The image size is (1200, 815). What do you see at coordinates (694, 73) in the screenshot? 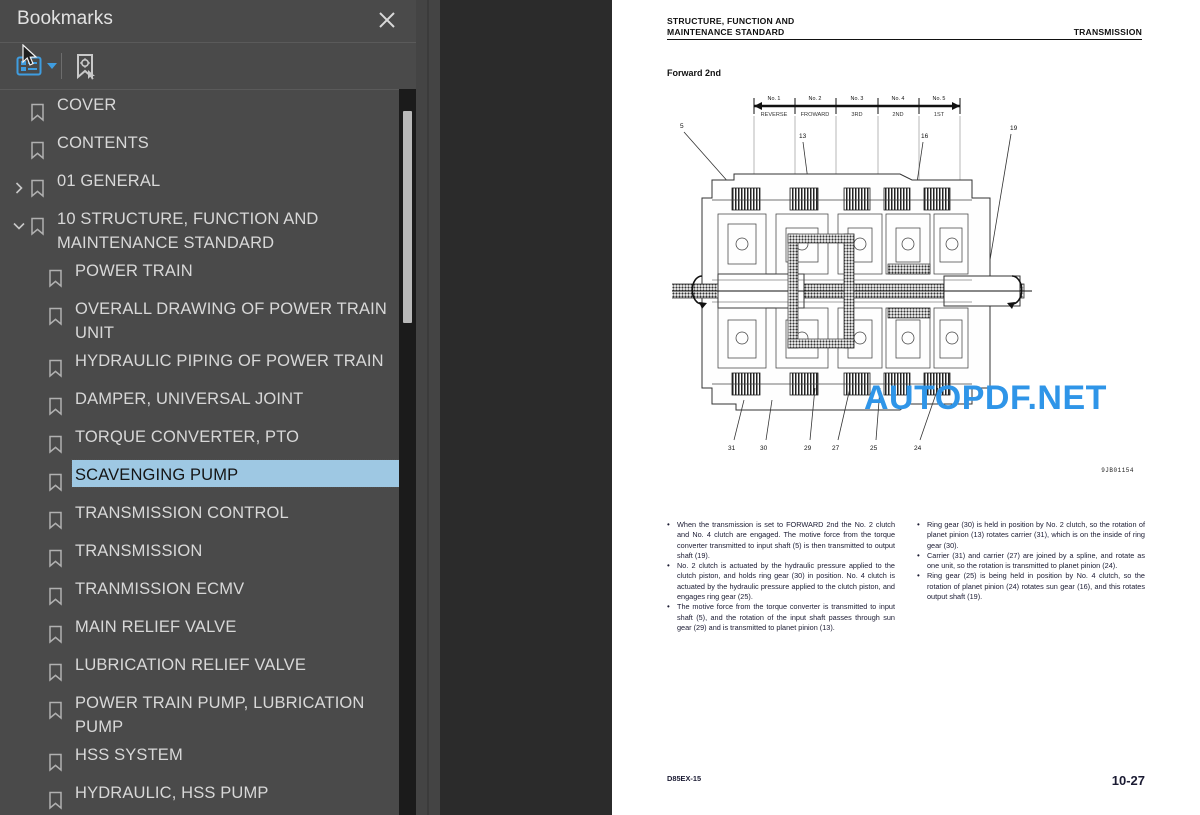
I see `figure-subtitle: Forward 2nd` at bounding box center [694, 73].